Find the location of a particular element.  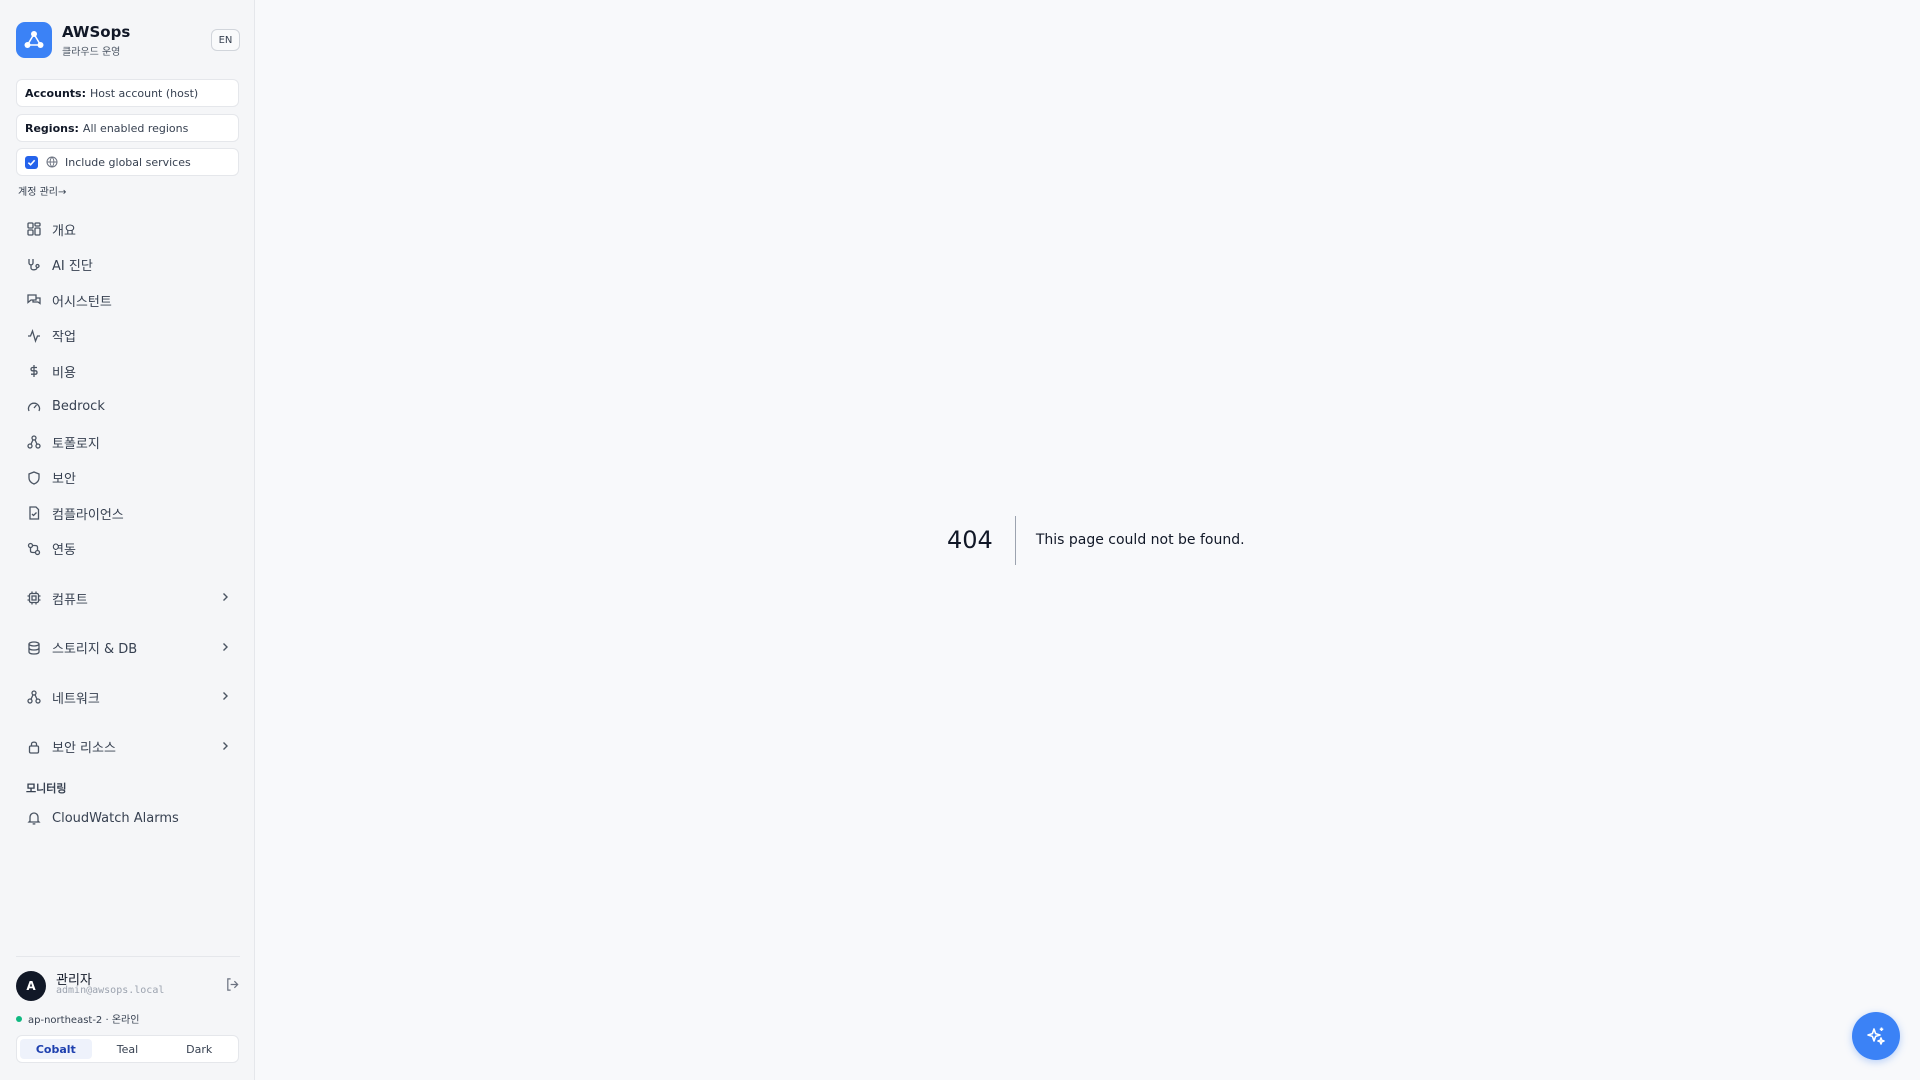

nav-item-ai-diagnosis: AI 진단 is located at coordinates (127, 265).